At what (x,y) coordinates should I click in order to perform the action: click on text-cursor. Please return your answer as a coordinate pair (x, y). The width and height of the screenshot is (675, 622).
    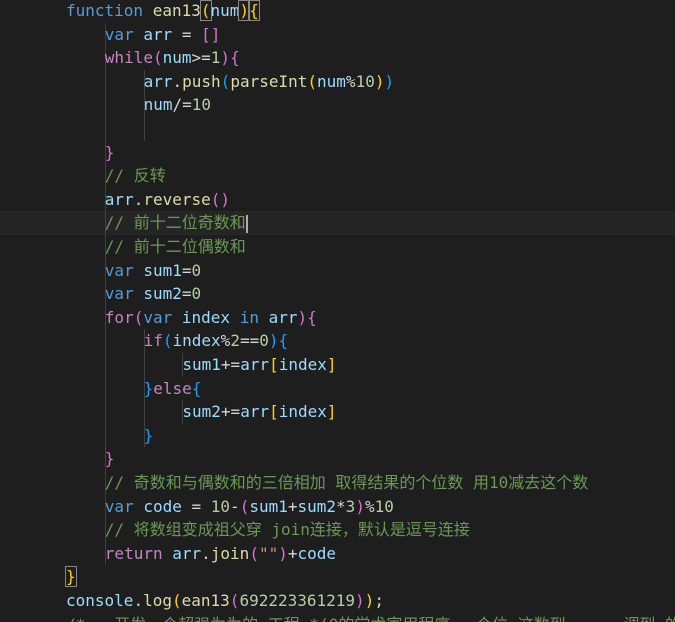
    Looking at the image, I should click on (246, 223).